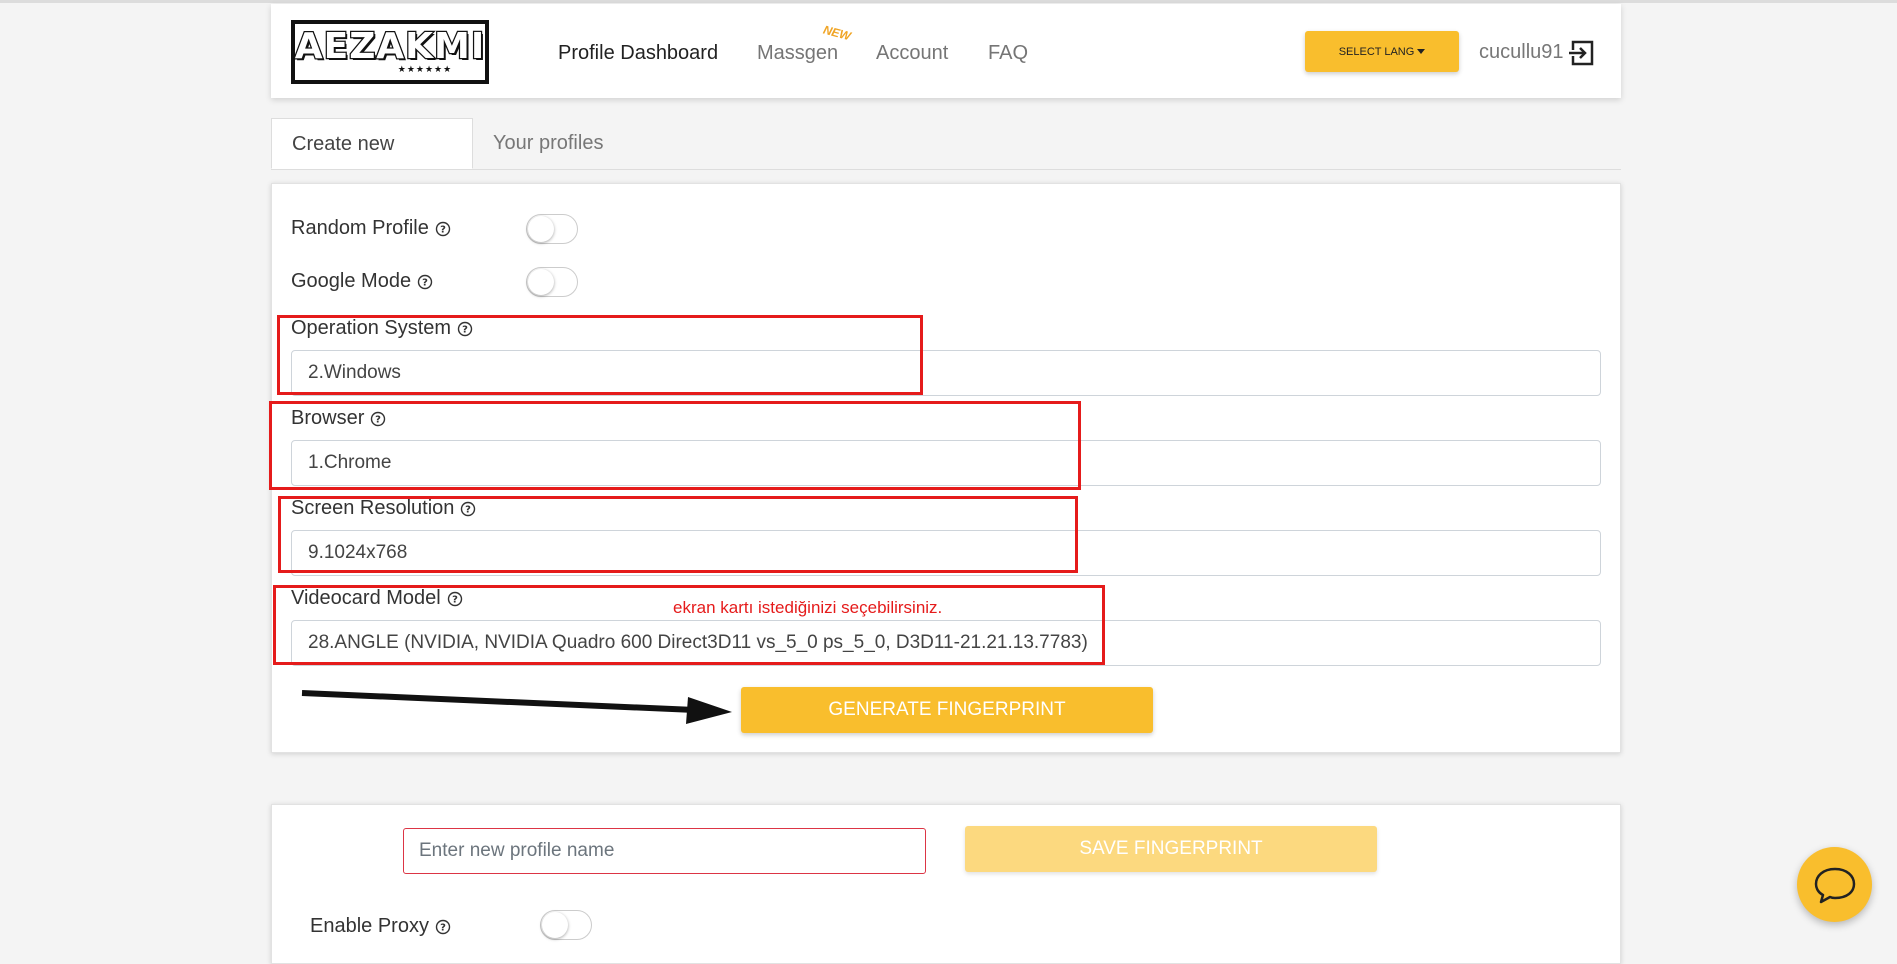 The width and height of the screenshot is (1897, 964). I want to click on google-mode-toggle, so click(552, 282).